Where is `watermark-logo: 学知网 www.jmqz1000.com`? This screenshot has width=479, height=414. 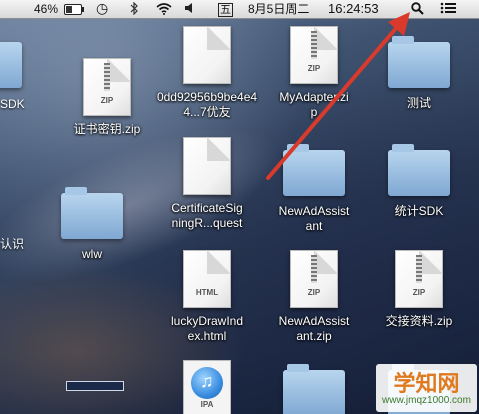 watermark-logo: 学知网 www.jmqz1000.com is located at coordinates (426, 388).